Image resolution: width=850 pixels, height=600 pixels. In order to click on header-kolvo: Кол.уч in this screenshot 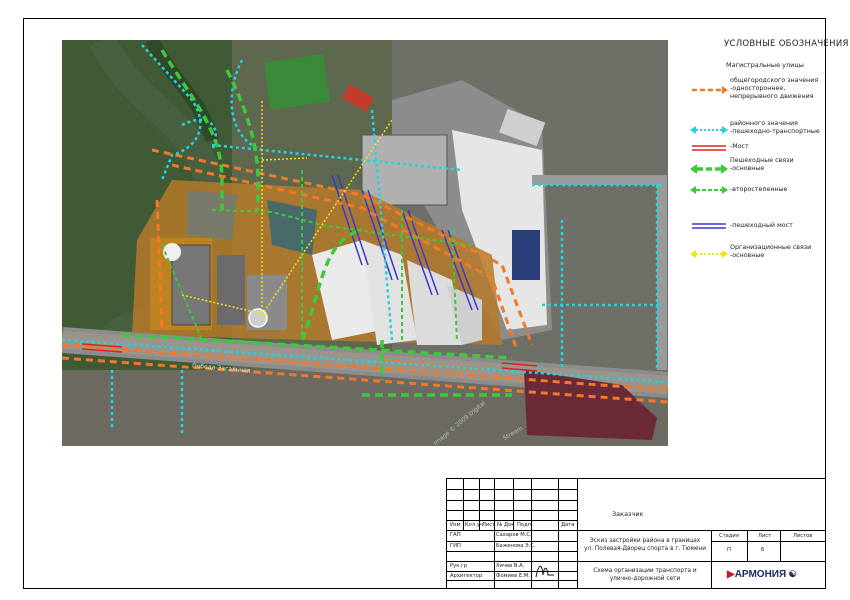, I will do `click(474, 525)`.